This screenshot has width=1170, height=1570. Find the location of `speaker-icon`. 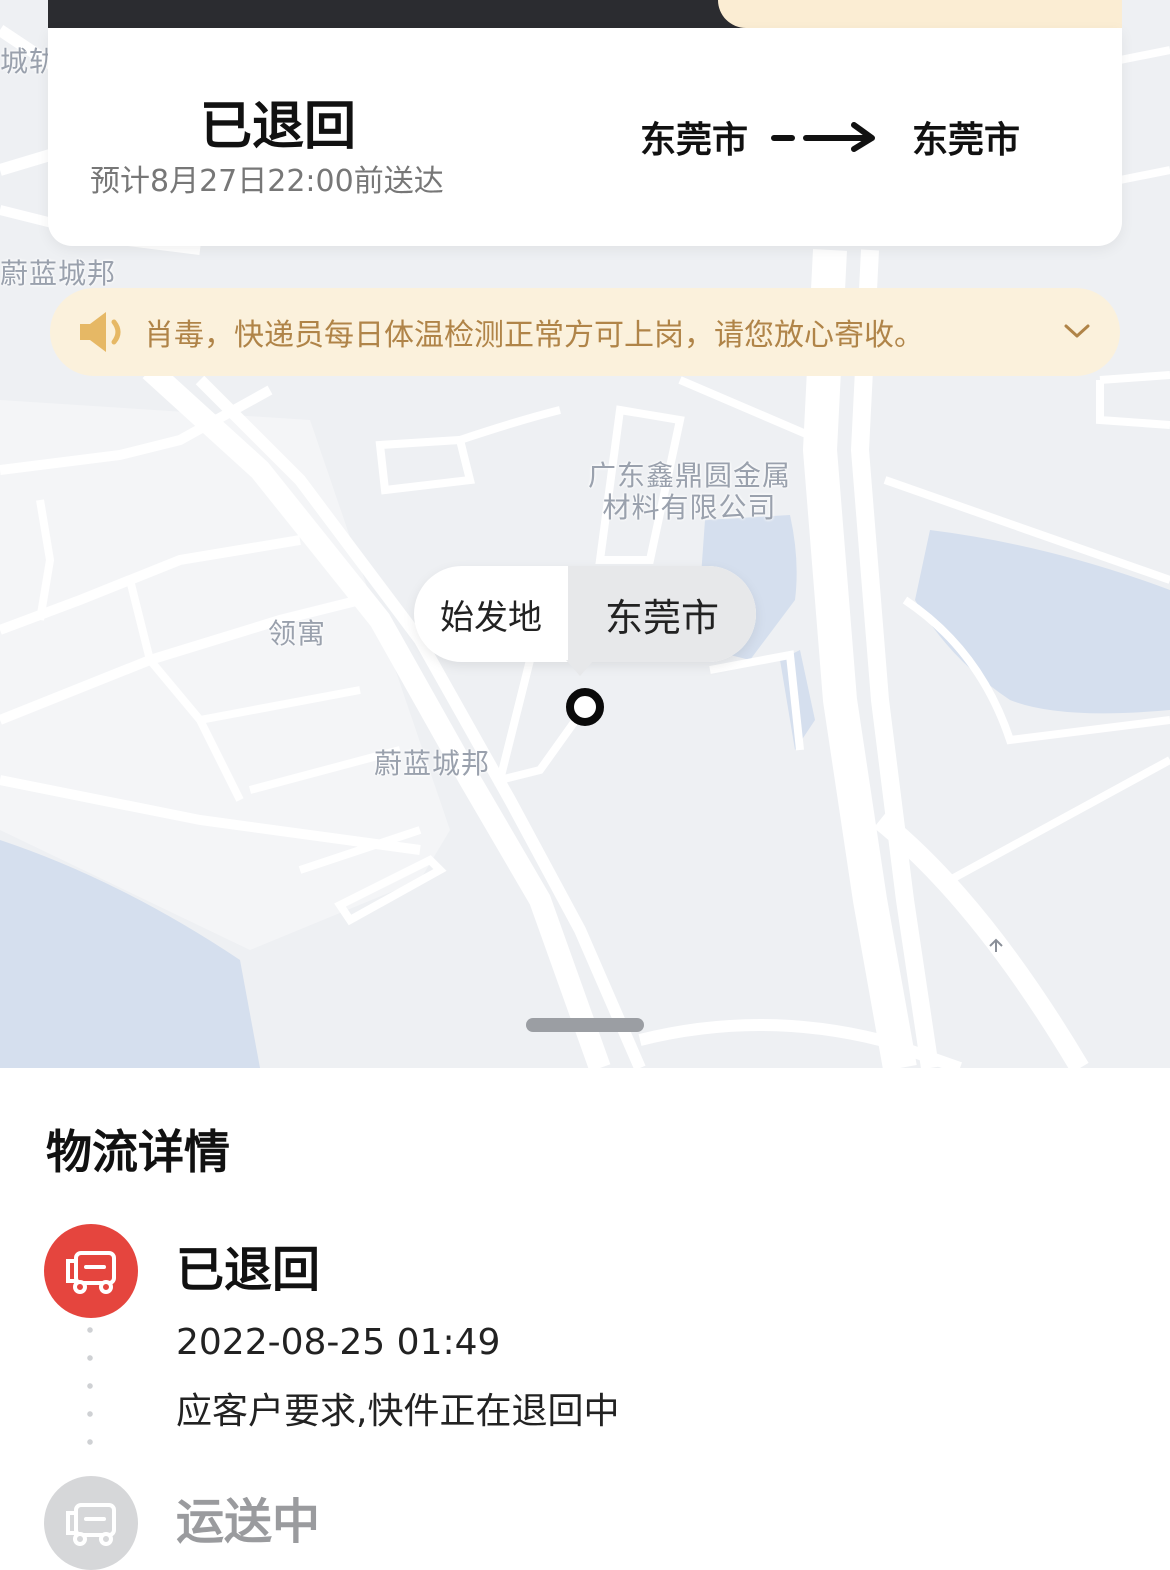

speaker-icon is located at coordinates (100, 332).